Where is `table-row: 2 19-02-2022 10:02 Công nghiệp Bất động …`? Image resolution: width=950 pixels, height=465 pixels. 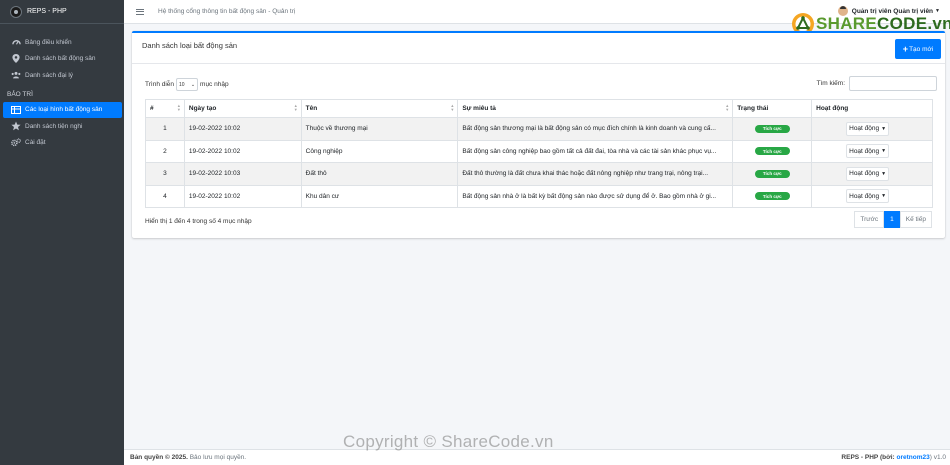
table-row: 2 19-02-2022 10:02 Công nghiệp Bất động … is located at coordinates (539, 151).